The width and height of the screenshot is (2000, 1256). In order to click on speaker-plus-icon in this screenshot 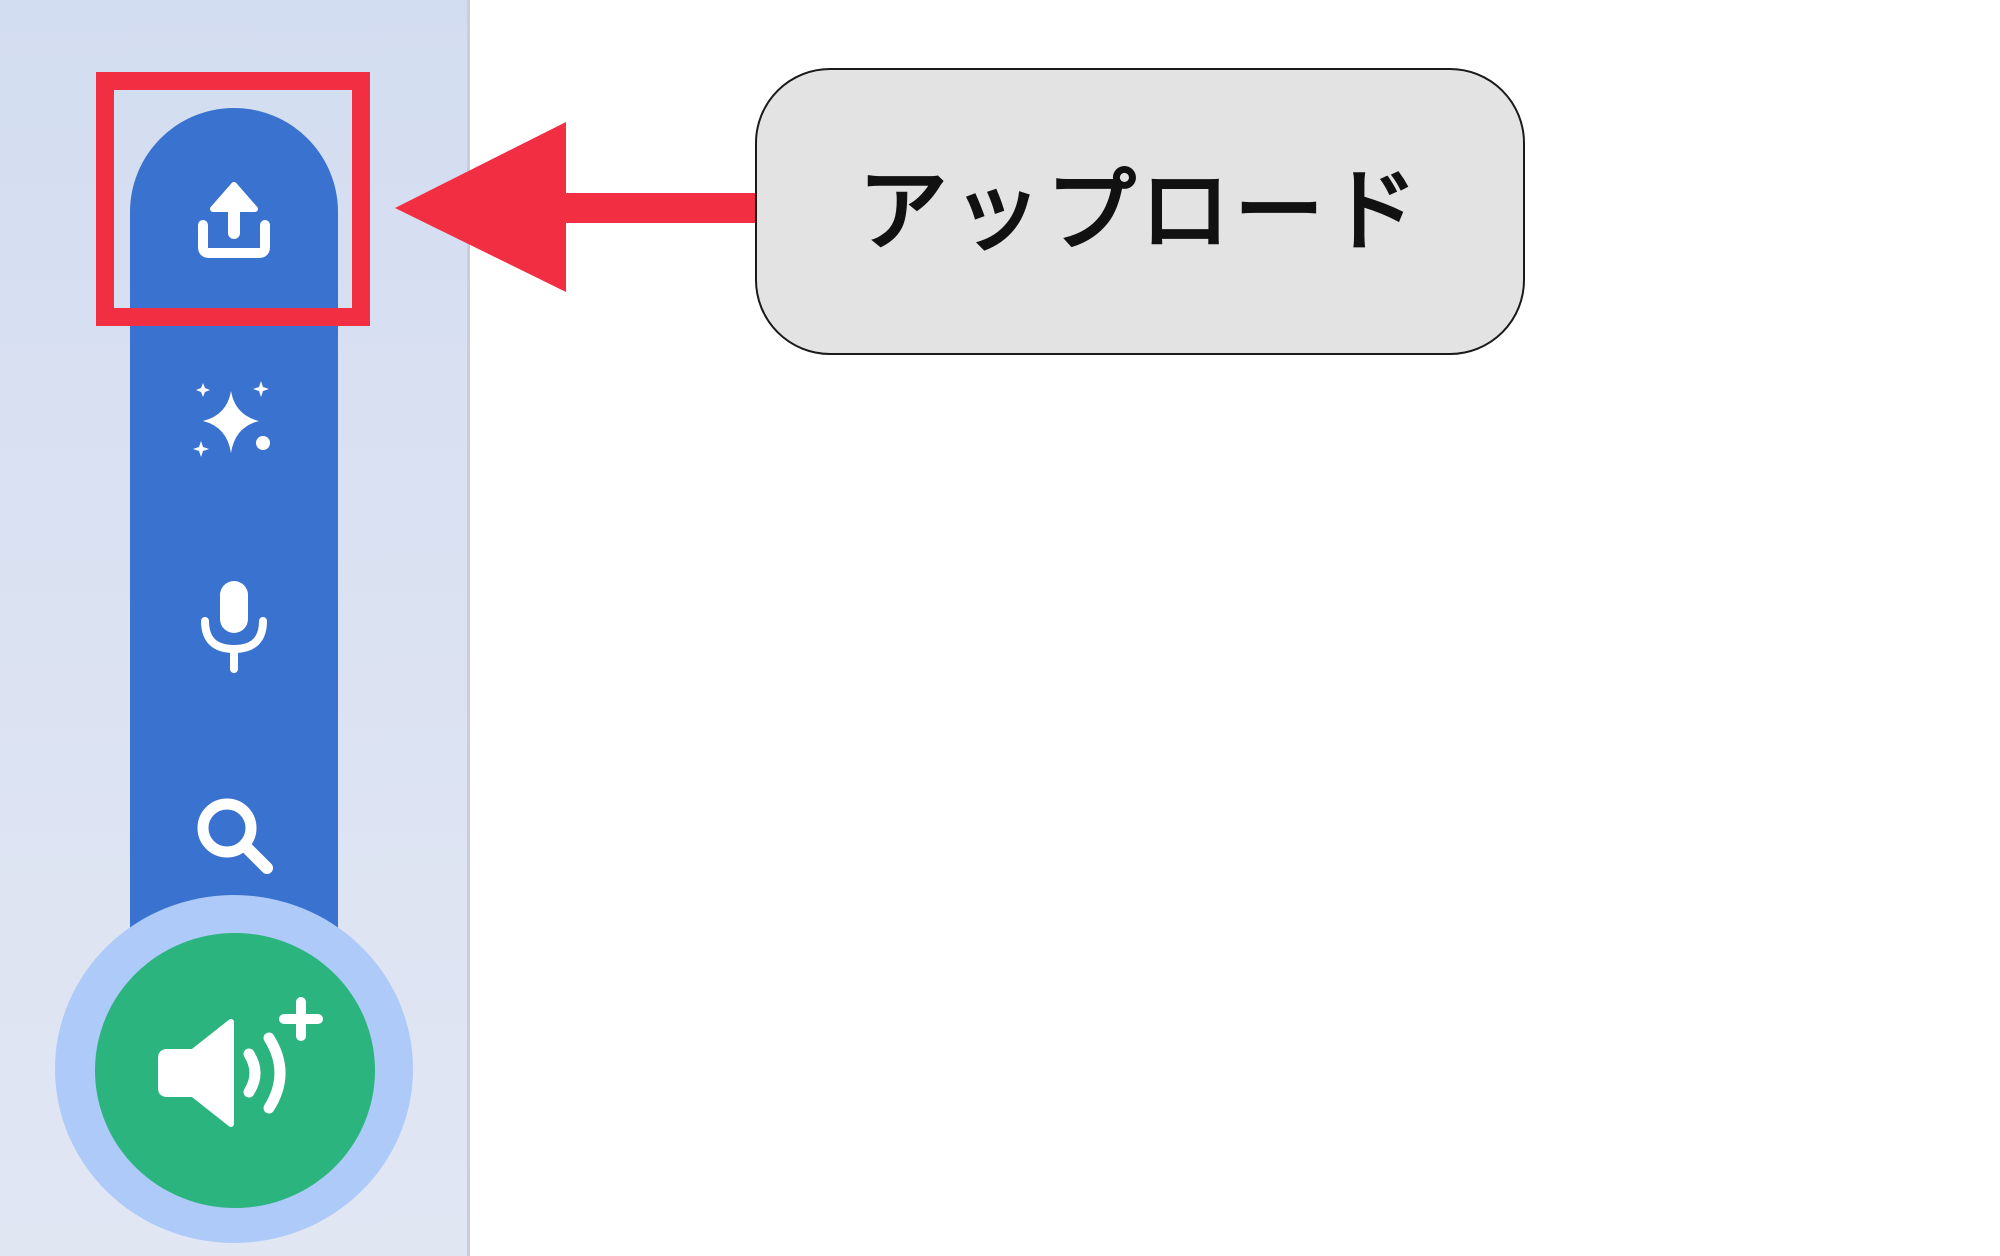, I will do `click(240, 1061)`.